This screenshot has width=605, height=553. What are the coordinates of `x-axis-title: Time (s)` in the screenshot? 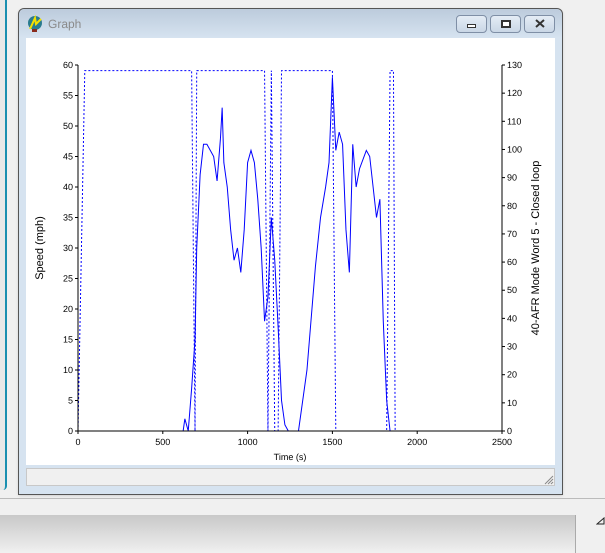 It's located at (290, 457).